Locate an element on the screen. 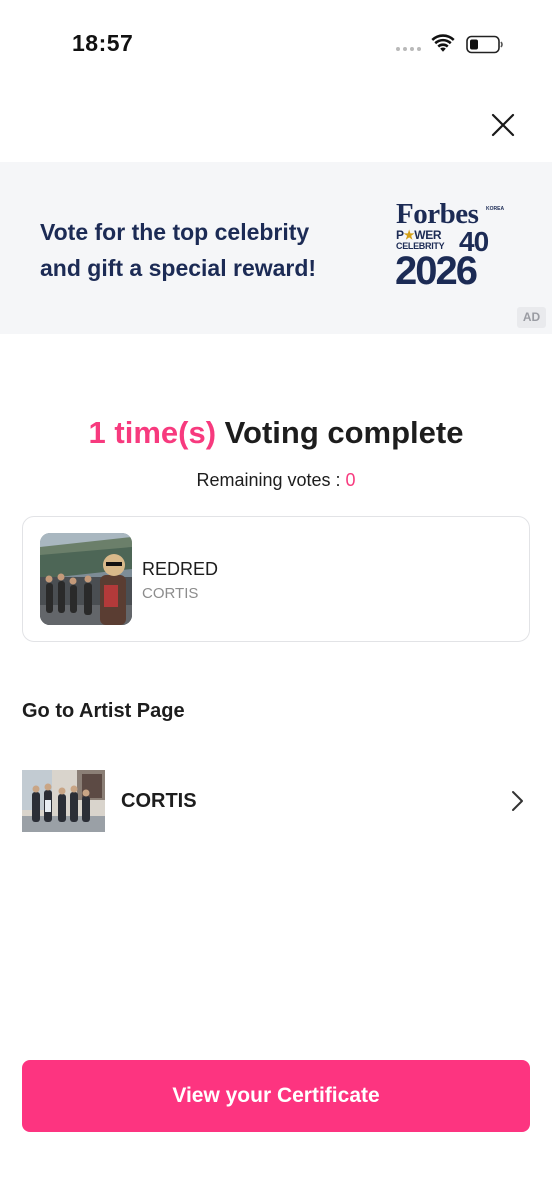 The image size is (552, 1200). wifi-icon is located at coordinates (443, 43).